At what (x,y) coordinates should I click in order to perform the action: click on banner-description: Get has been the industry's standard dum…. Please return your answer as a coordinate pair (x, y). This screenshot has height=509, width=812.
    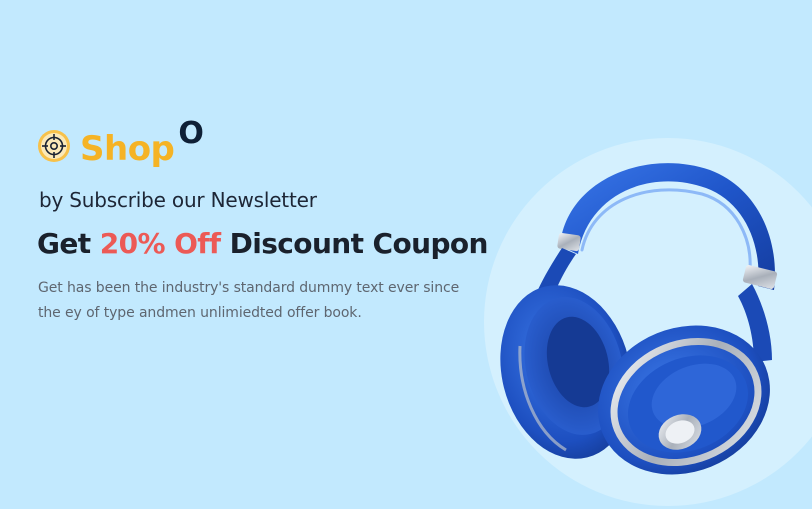
    Looking at the image, I should click on (249, 300).